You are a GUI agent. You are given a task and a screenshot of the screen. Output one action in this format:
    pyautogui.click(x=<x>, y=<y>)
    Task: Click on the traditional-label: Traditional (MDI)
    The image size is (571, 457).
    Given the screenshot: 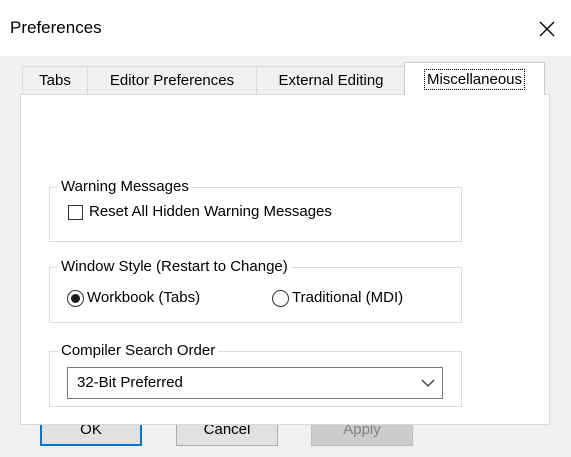 What is the action you would take?
    pyautogui.click(x=347, y=298)
    